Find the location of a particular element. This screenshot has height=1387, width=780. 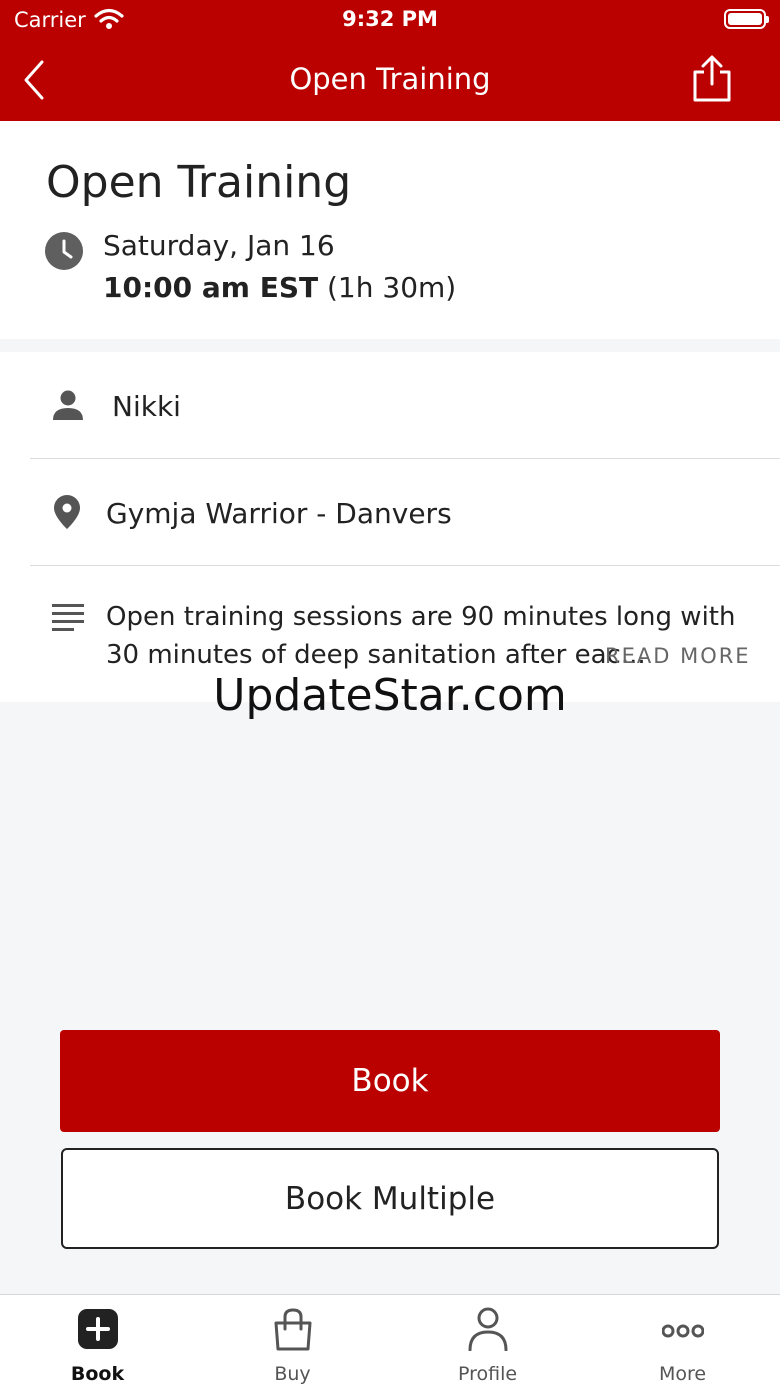

navigation-bar: Open Training is located at coordinates (390, 80).